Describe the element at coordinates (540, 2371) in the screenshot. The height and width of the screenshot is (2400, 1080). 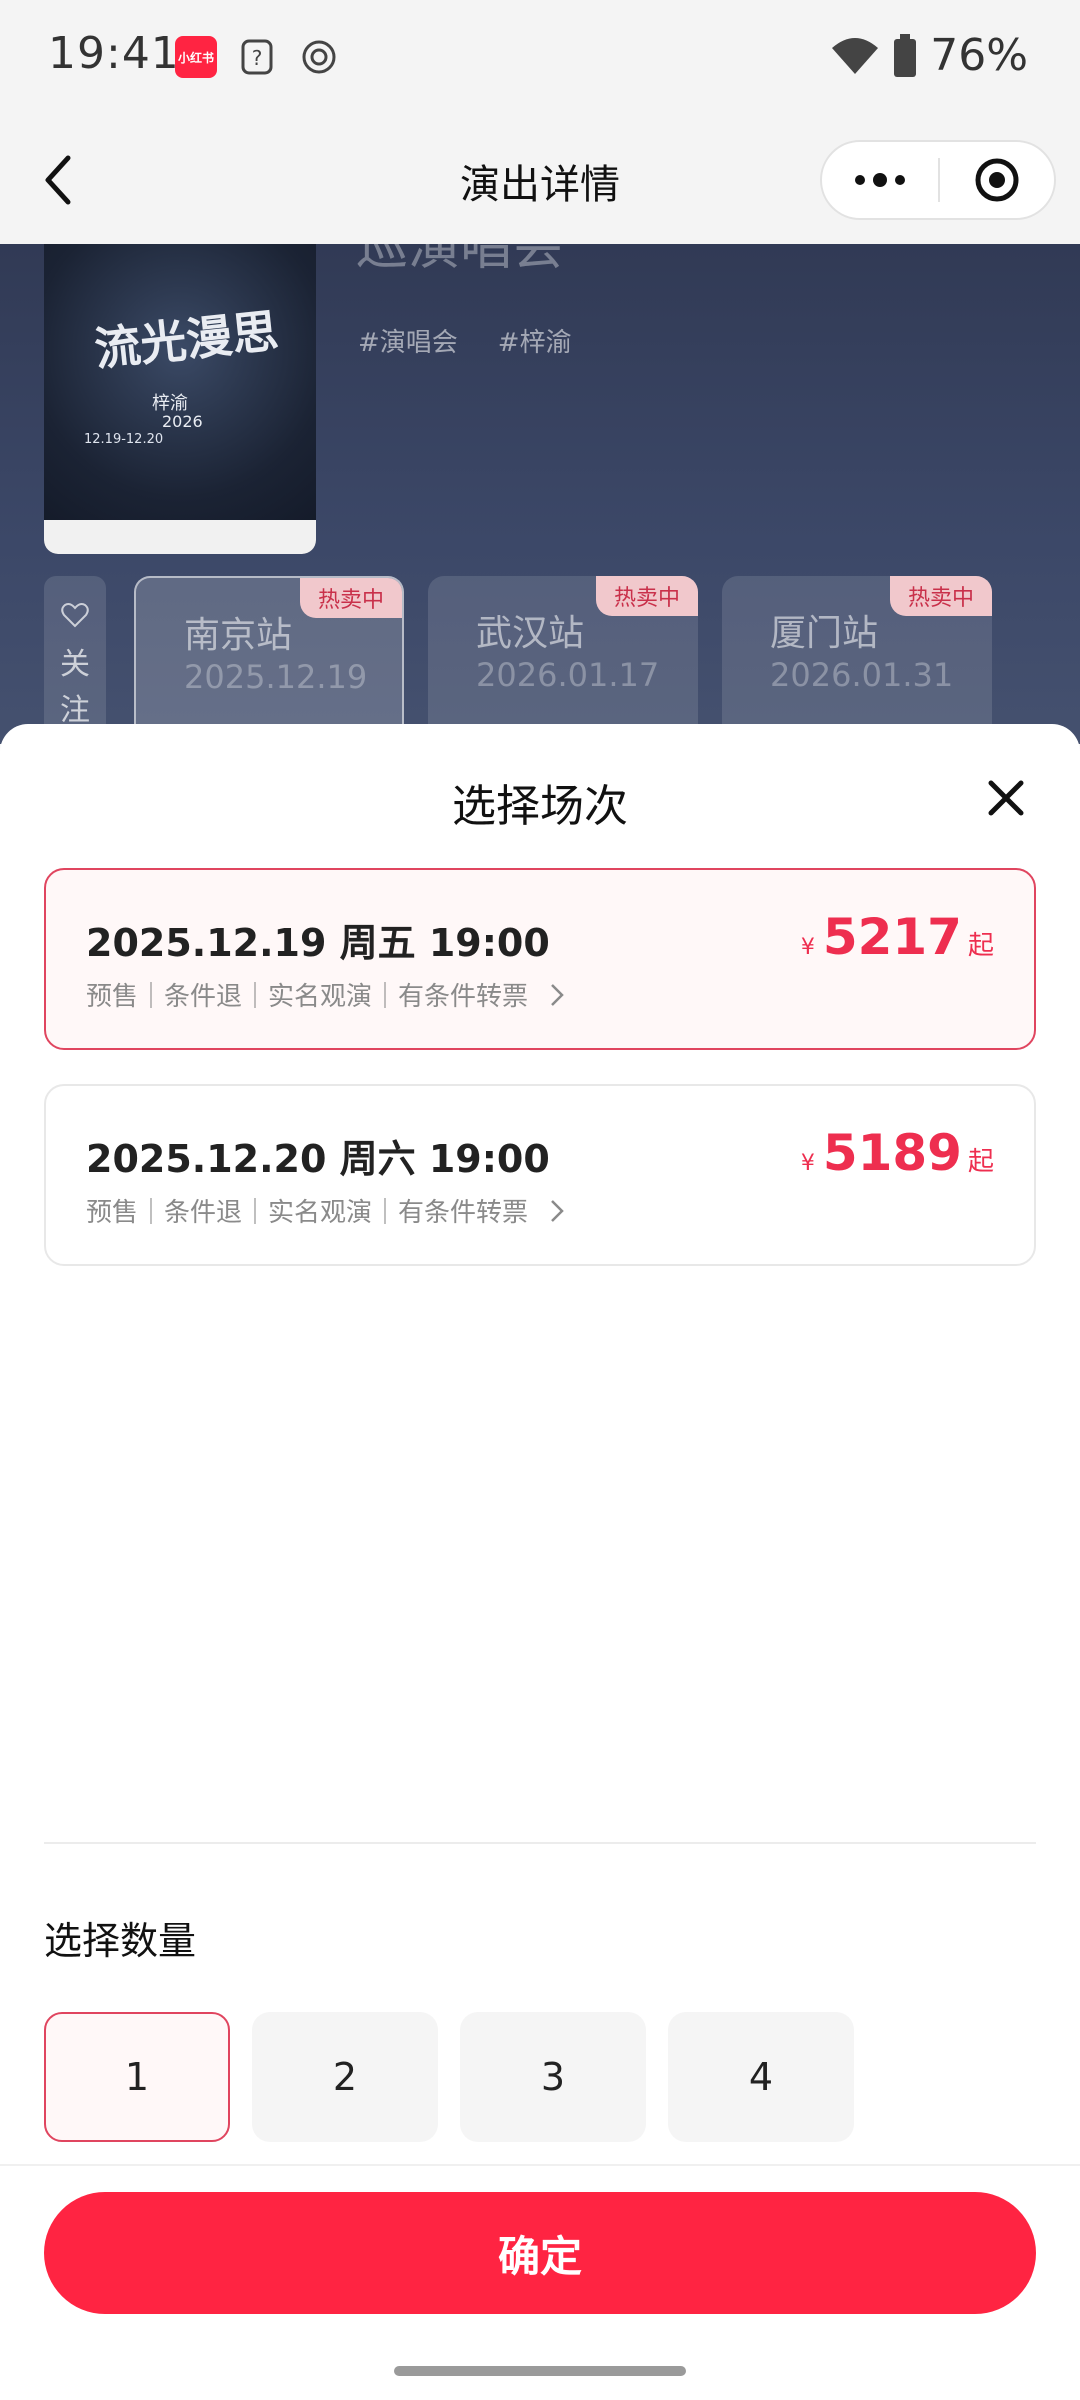
I see `home-indicator` at that location.